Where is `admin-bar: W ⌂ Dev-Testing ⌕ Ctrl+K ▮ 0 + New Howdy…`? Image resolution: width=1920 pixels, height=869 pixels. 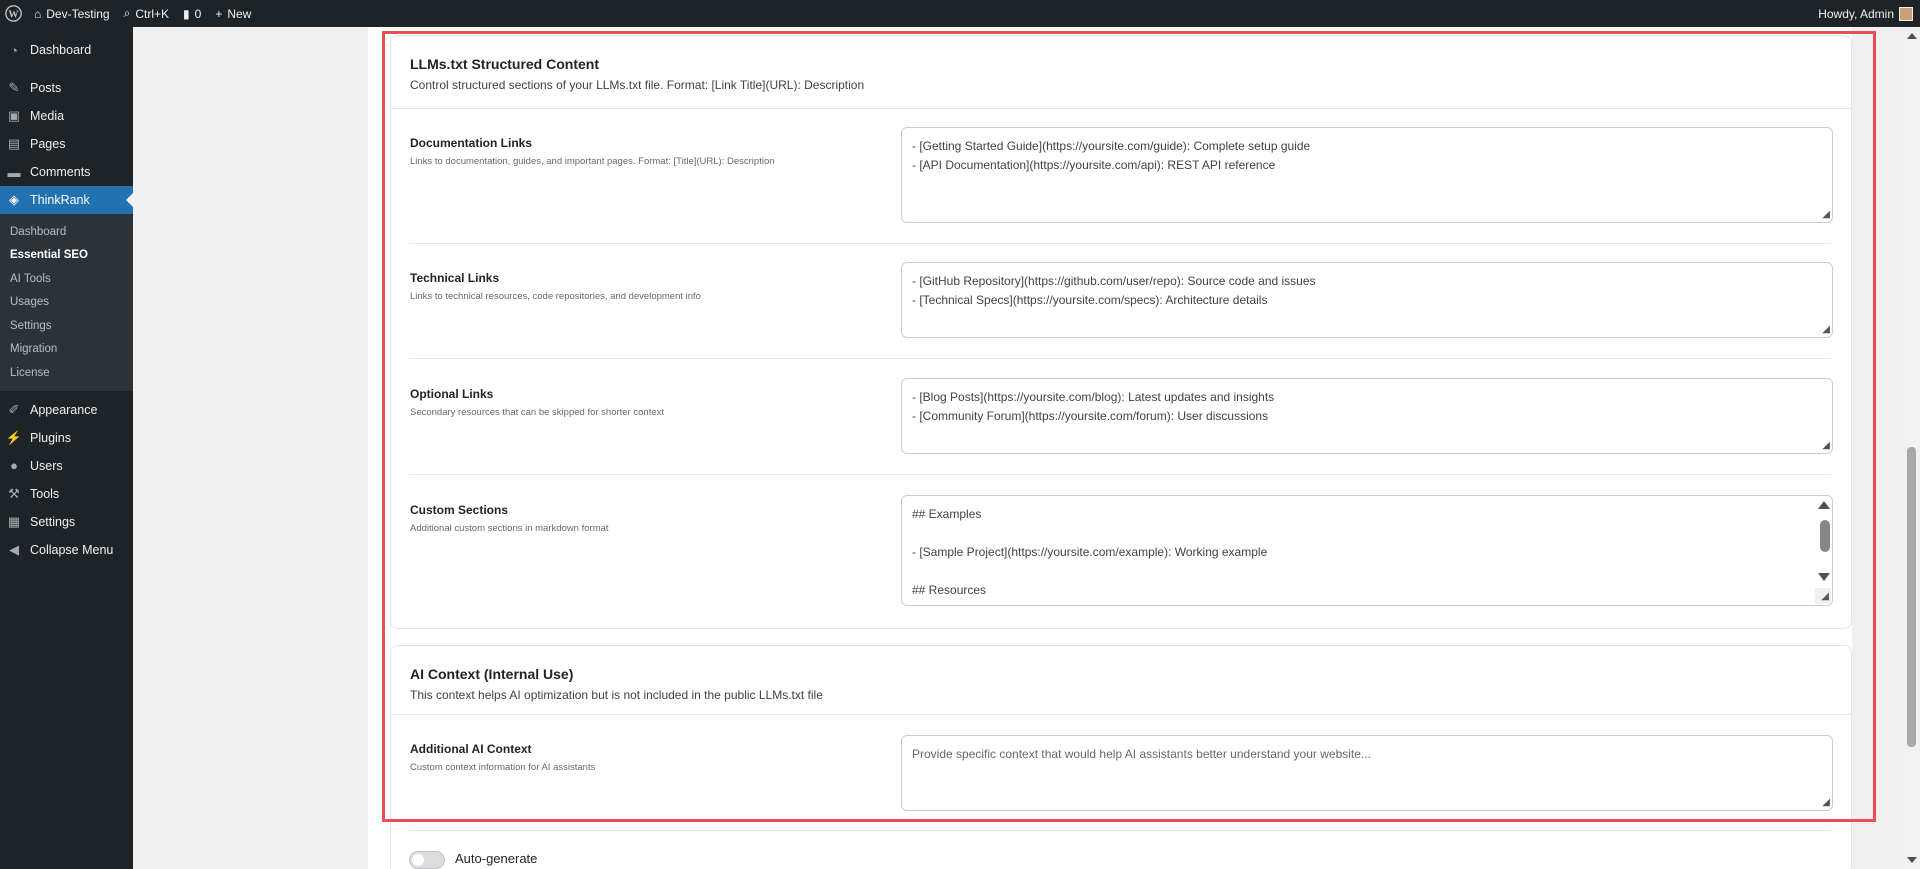
admin-bar: W ⌂ Dev-Testing ⌕ Ctrl+K ▮ 0 + New Howdy… is located at coordinates (960, 13).